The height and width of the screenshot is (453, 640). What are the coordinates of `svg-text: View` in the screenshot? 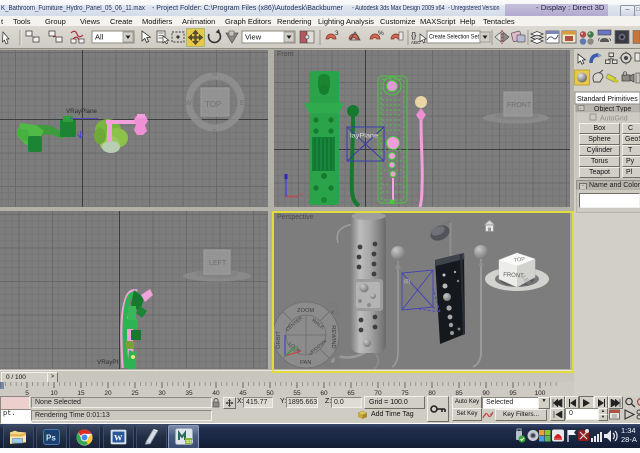 It's located at (253, 37).